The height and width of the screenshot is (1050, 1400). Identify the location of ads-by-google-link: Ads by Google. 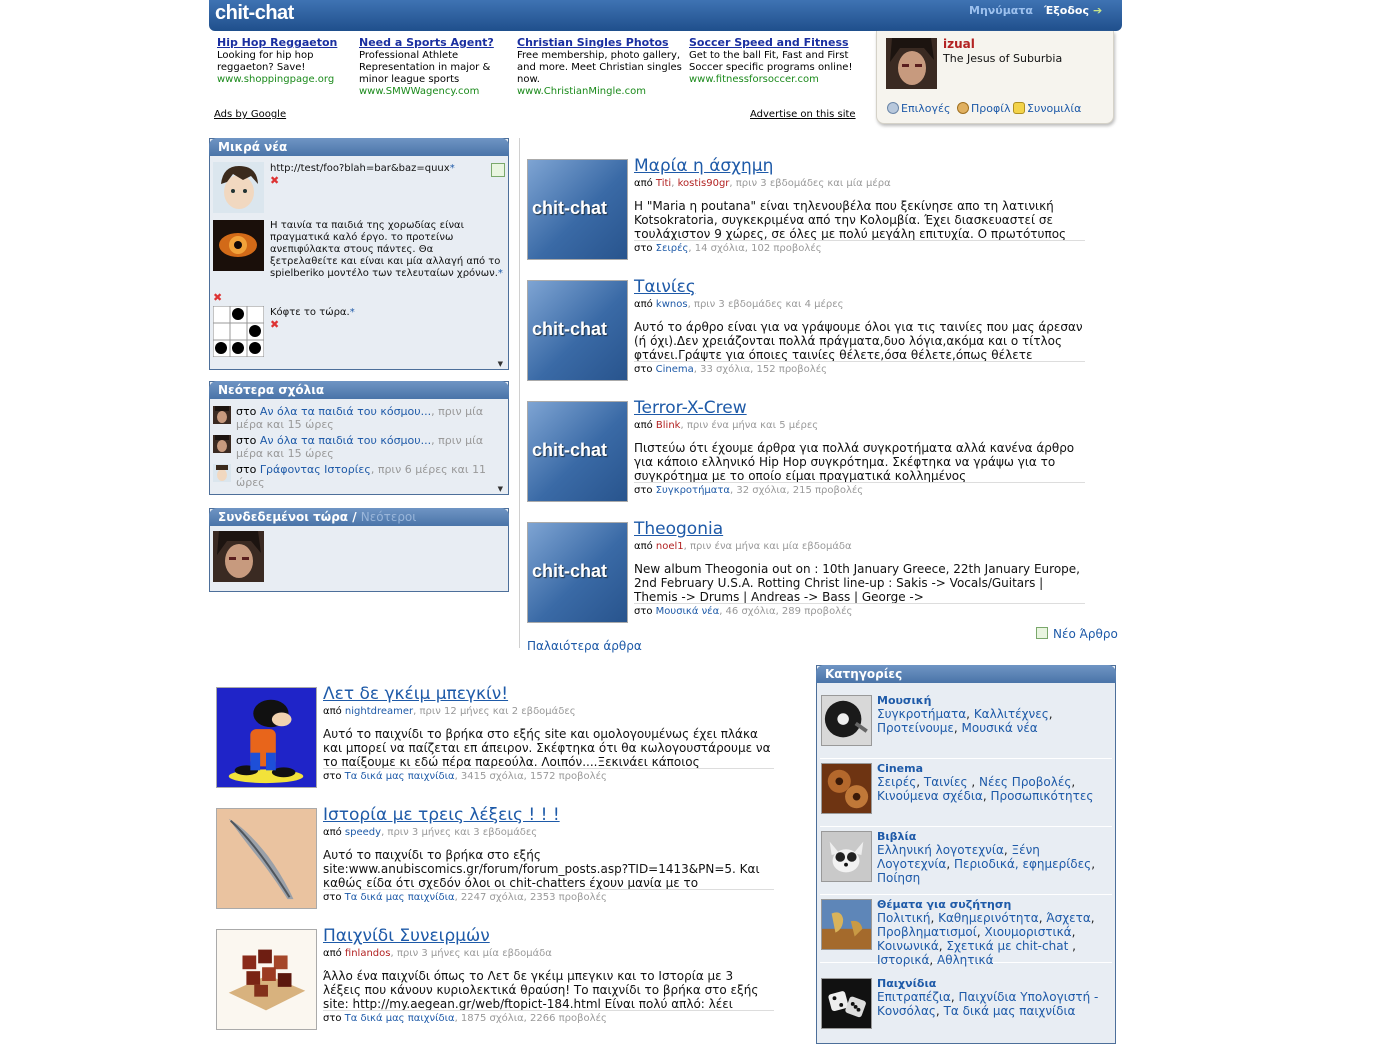
(250, 114).